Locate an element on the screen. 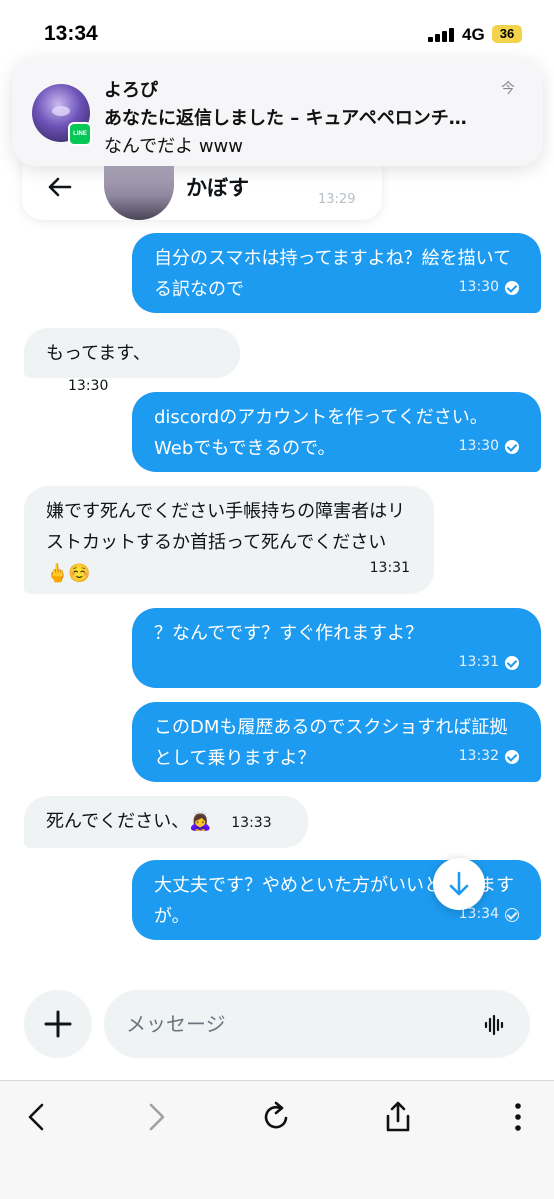 The image size is (554, 1199). message-time: 13:32 is located at coordinates (478, 756).